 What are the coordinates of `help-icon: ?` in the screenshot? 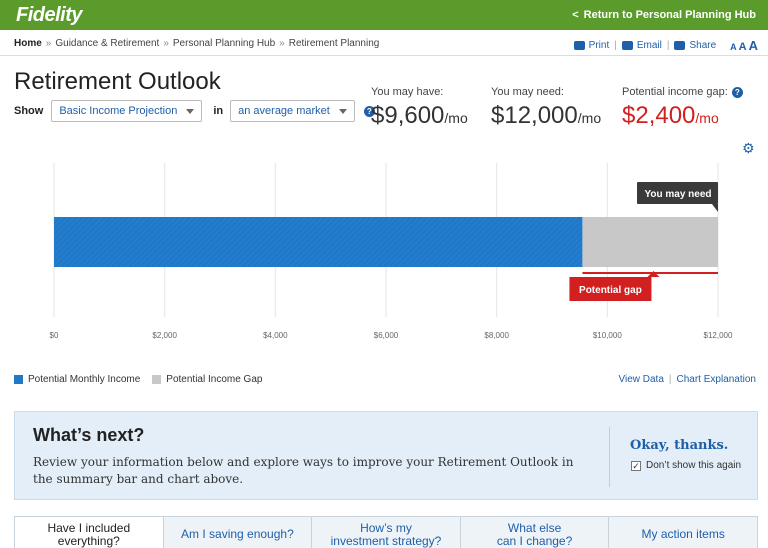 It's located at (737, 92).